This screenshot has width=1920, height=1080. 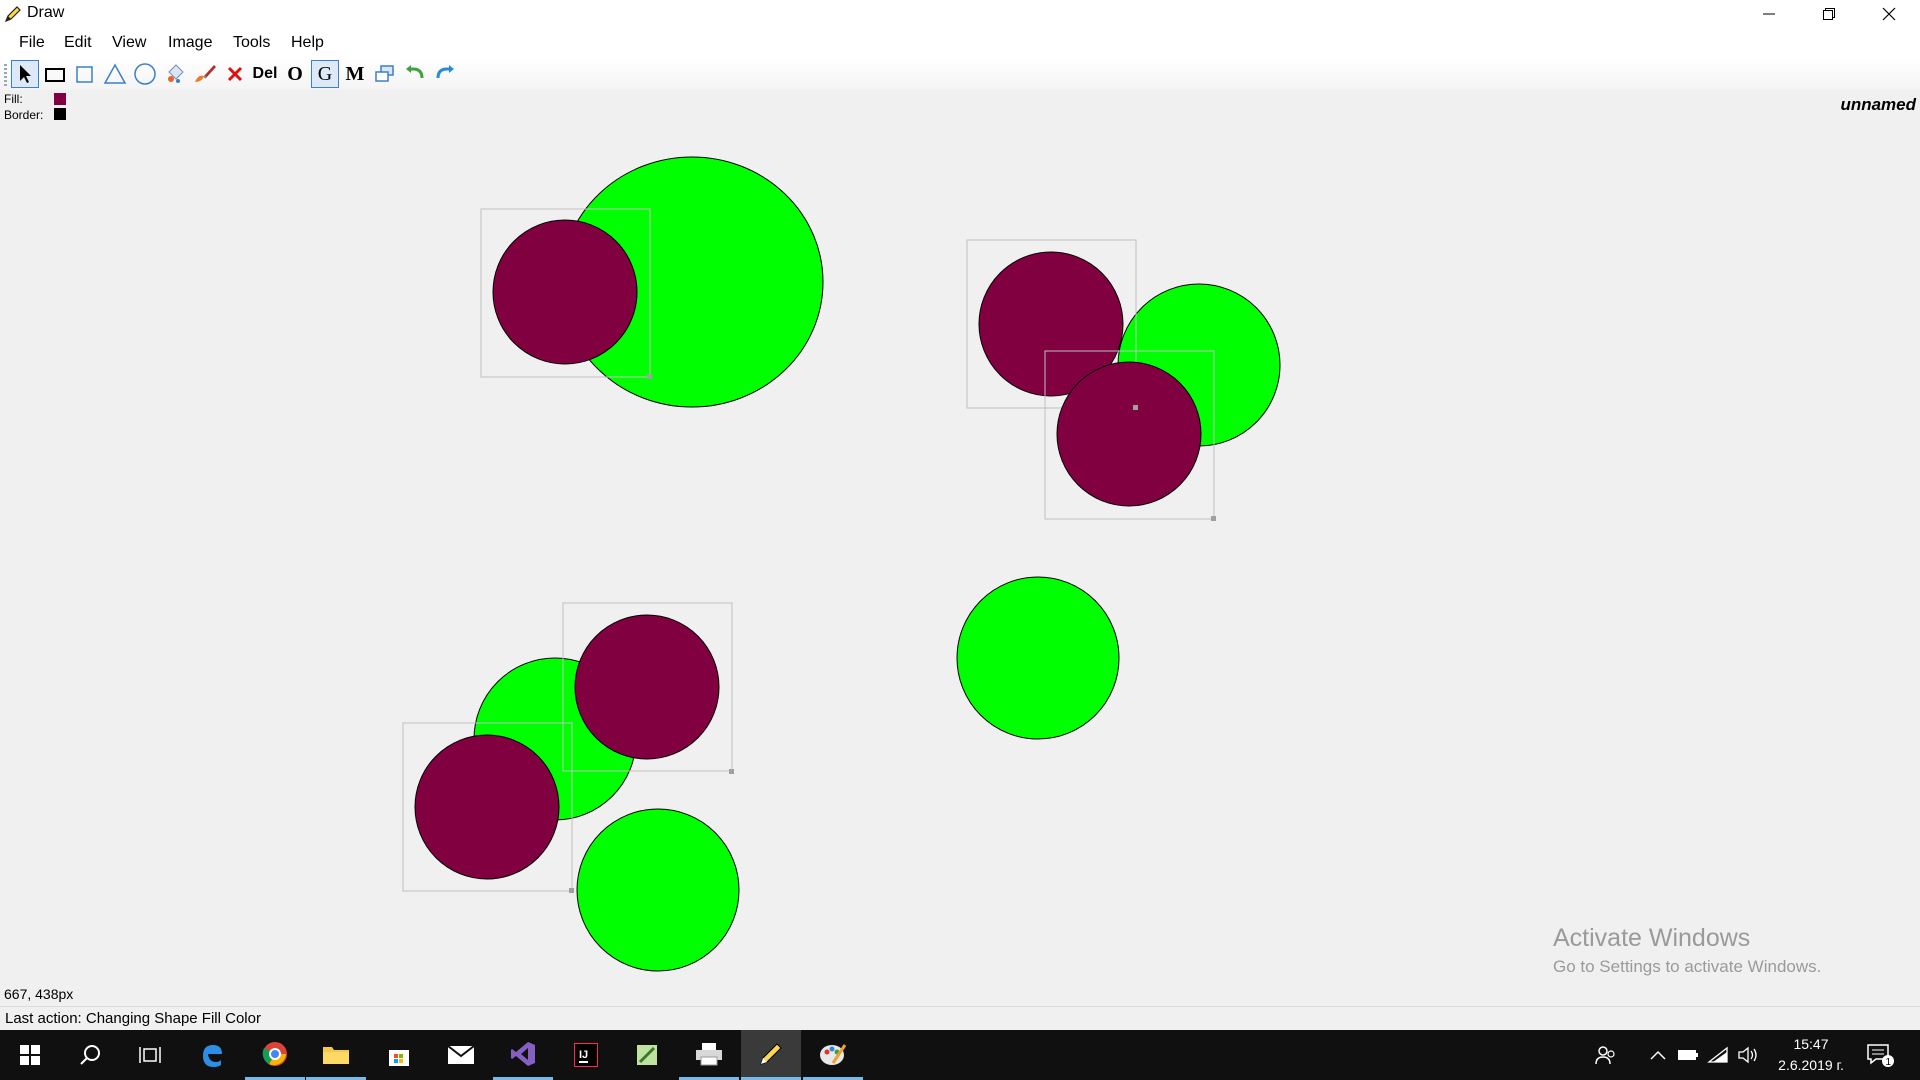 I want to click on o-tool-button: O, so click(x=295, y=74).